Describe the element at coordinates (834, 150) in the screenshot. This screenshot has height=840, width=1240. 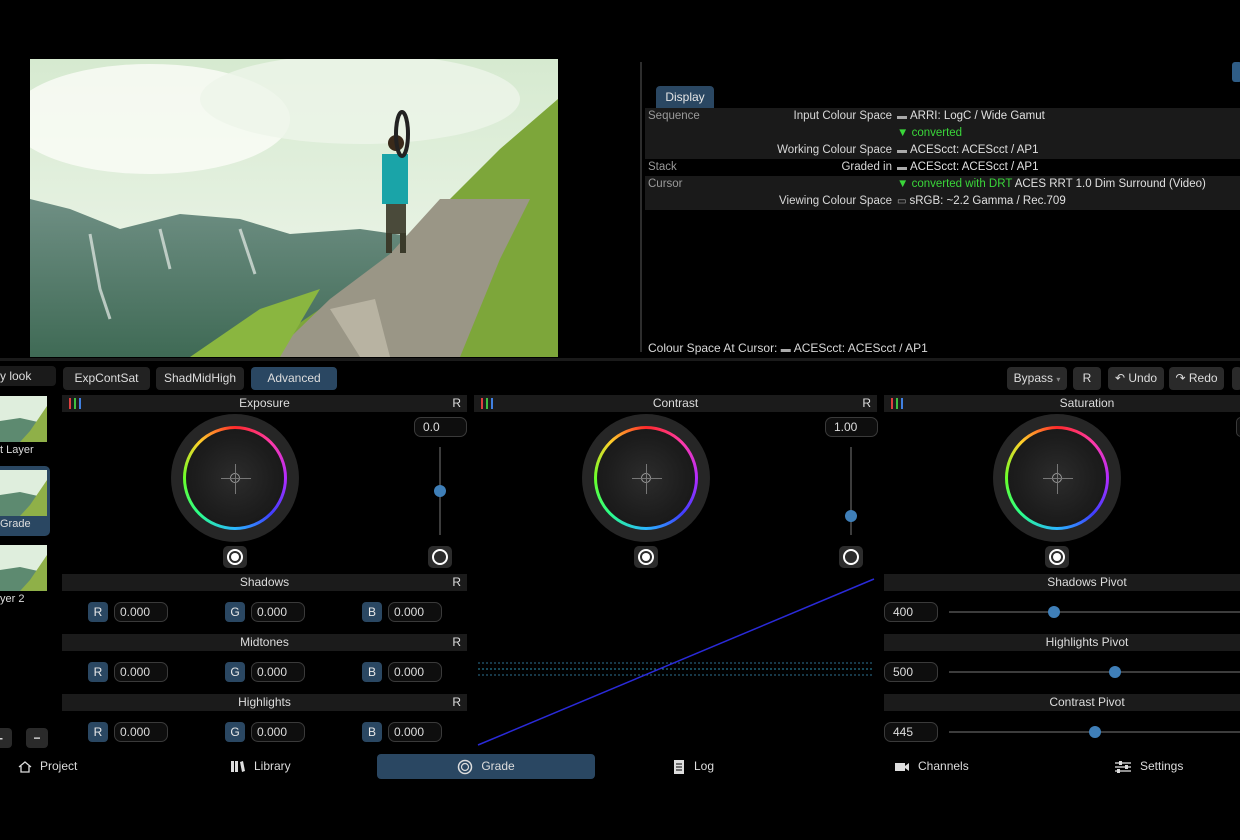
I see `info-row-key: Working Colour Space` at that location.